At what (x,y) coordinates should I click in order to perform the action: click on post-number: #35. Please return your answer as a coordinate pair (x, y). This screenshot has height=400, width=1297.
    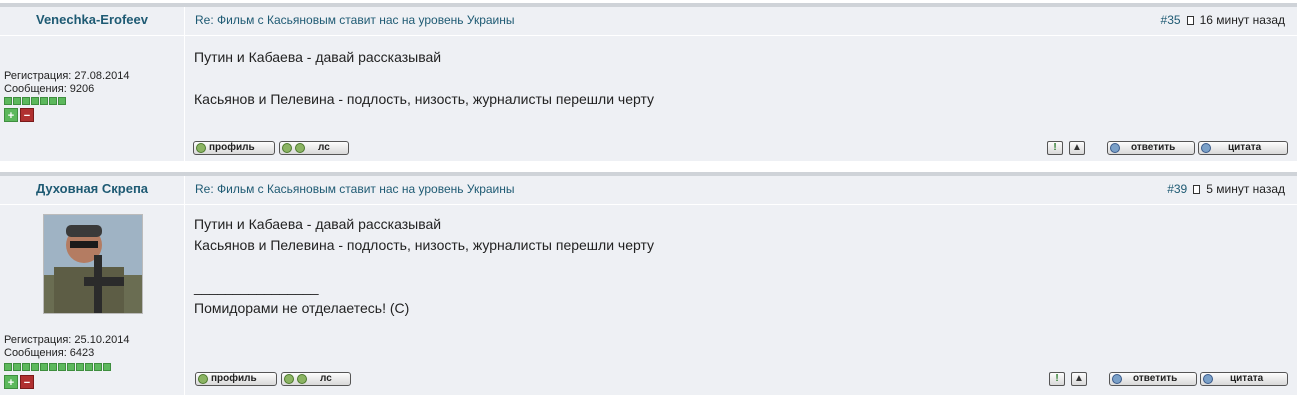
    Looking at the image, I should click on (1171, 20).